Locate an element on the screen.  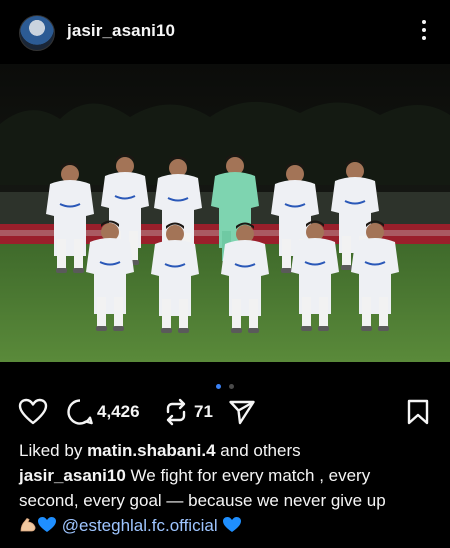
send-icon is located at coordinates (242, 412).